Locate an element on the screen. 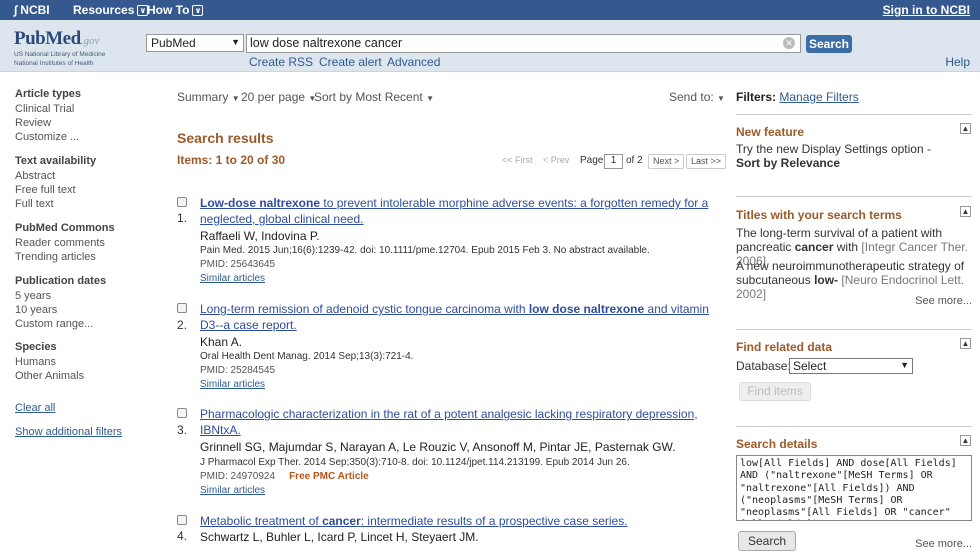  filter-review: Review is located at coordinates (33, 123).